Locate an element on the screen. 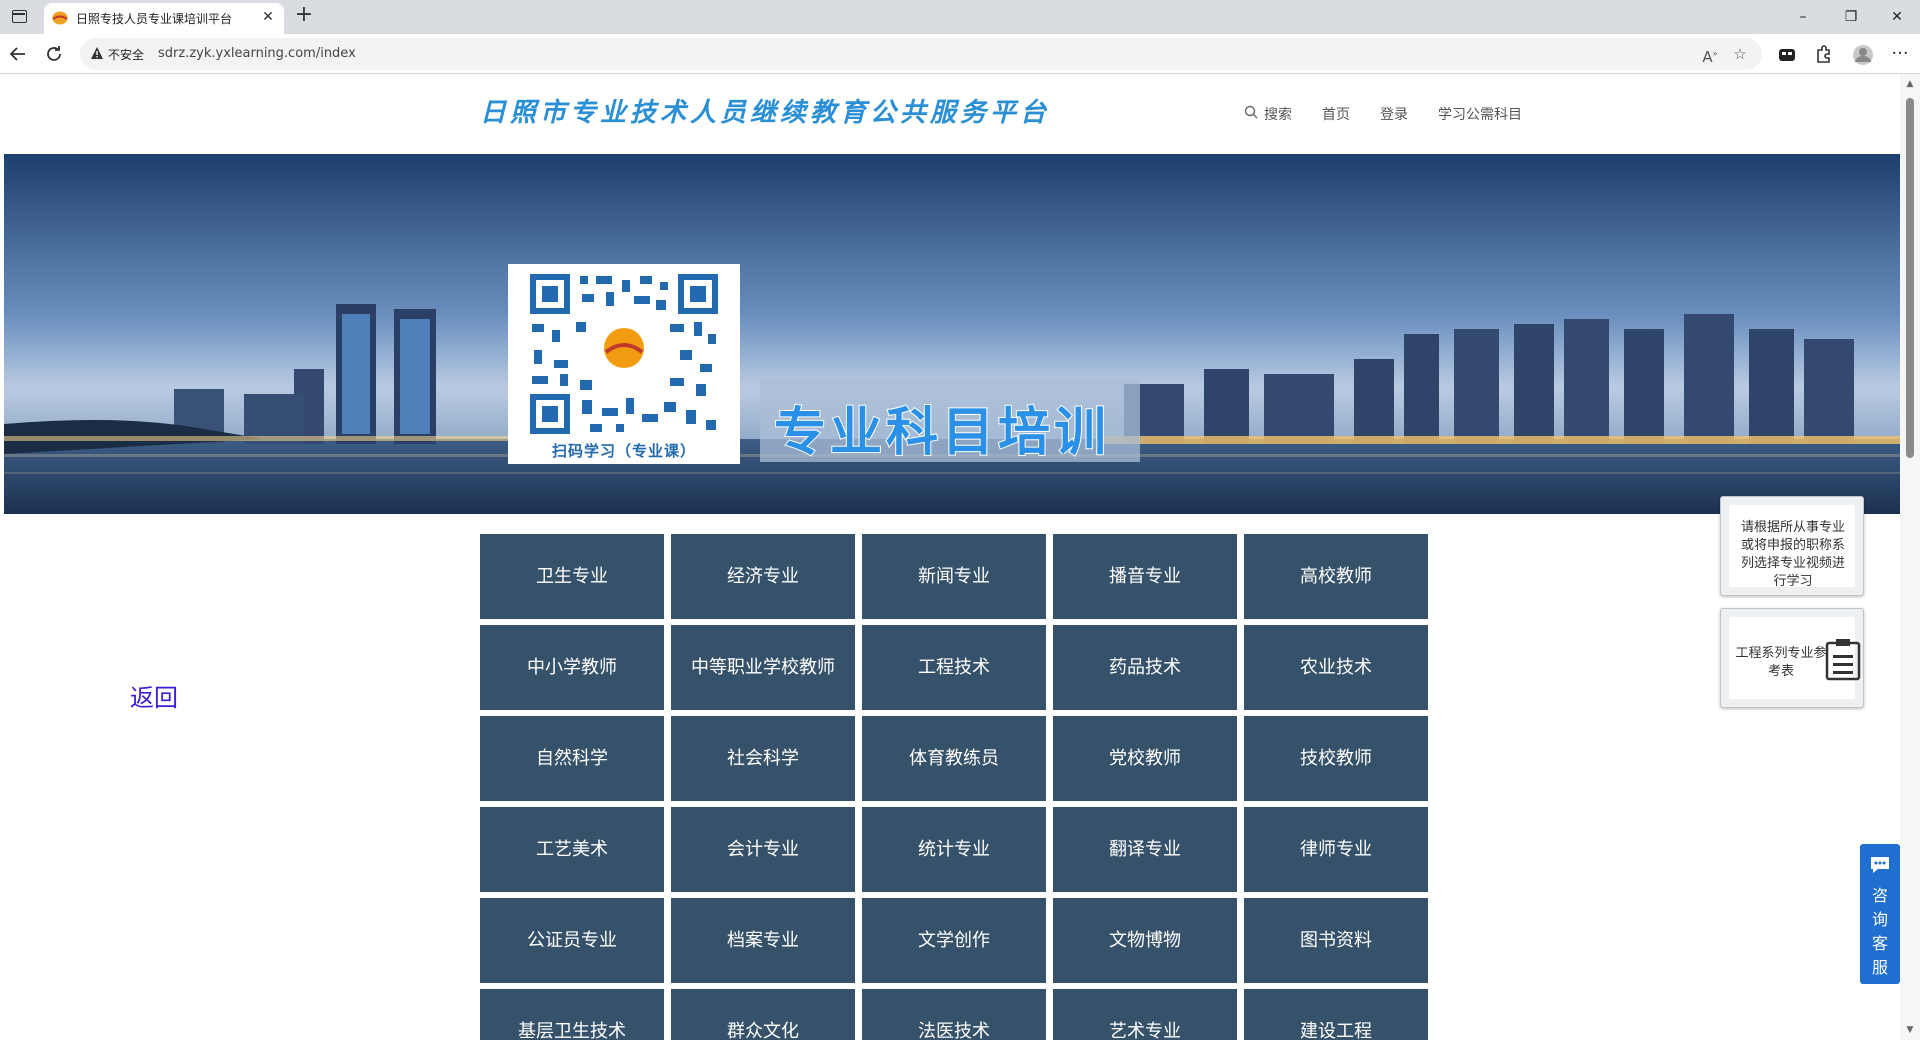  category-tile: 翻译专业 is located at coordinates (1145, 849).